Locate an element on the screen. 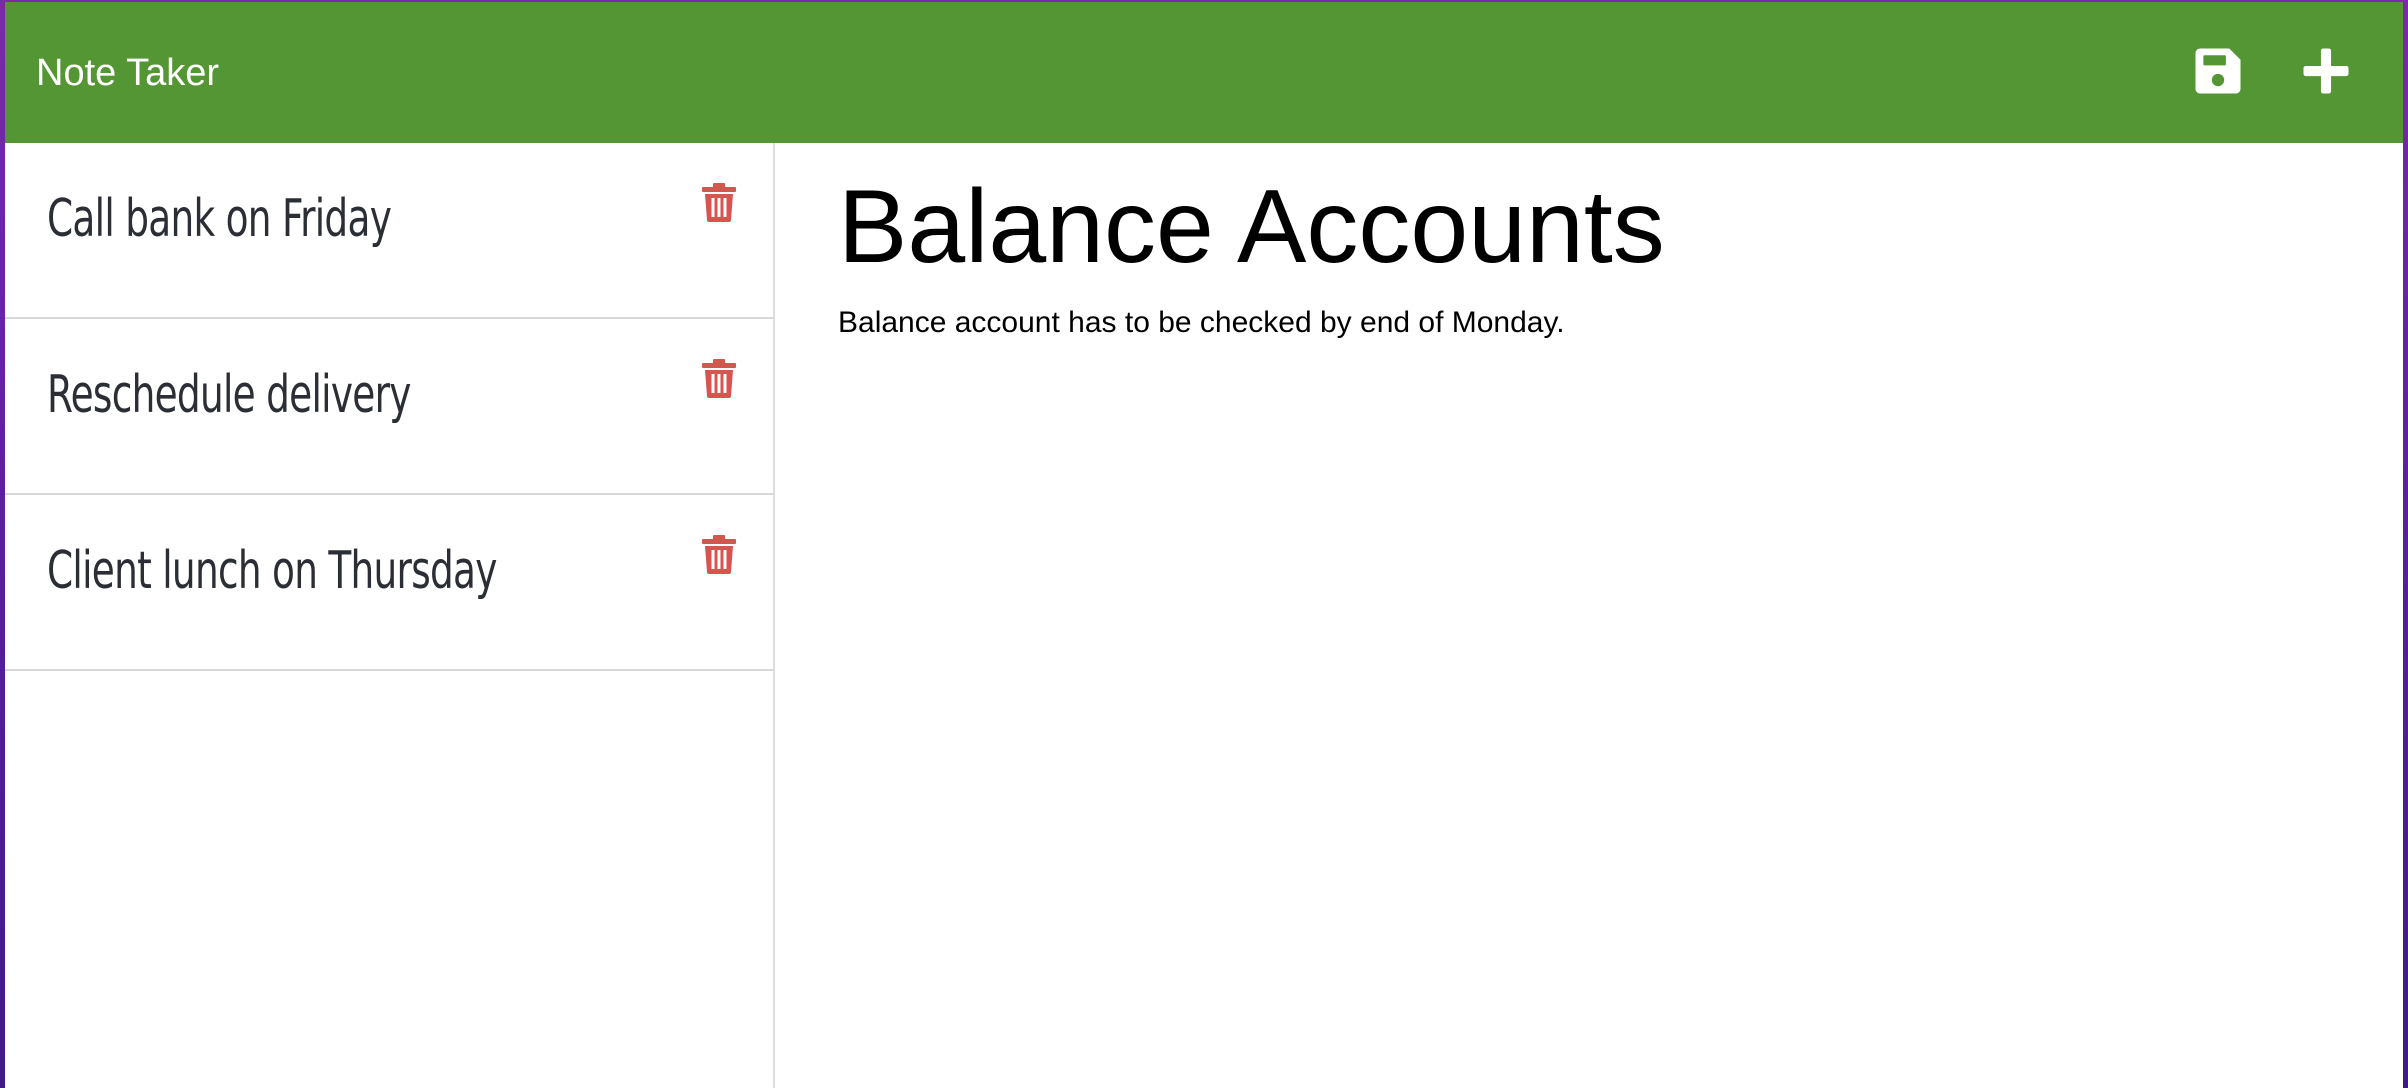 This screenshot has height=1088, width=2408. list-item-note: Call bank on Friday is located at coordinates (389, 231).